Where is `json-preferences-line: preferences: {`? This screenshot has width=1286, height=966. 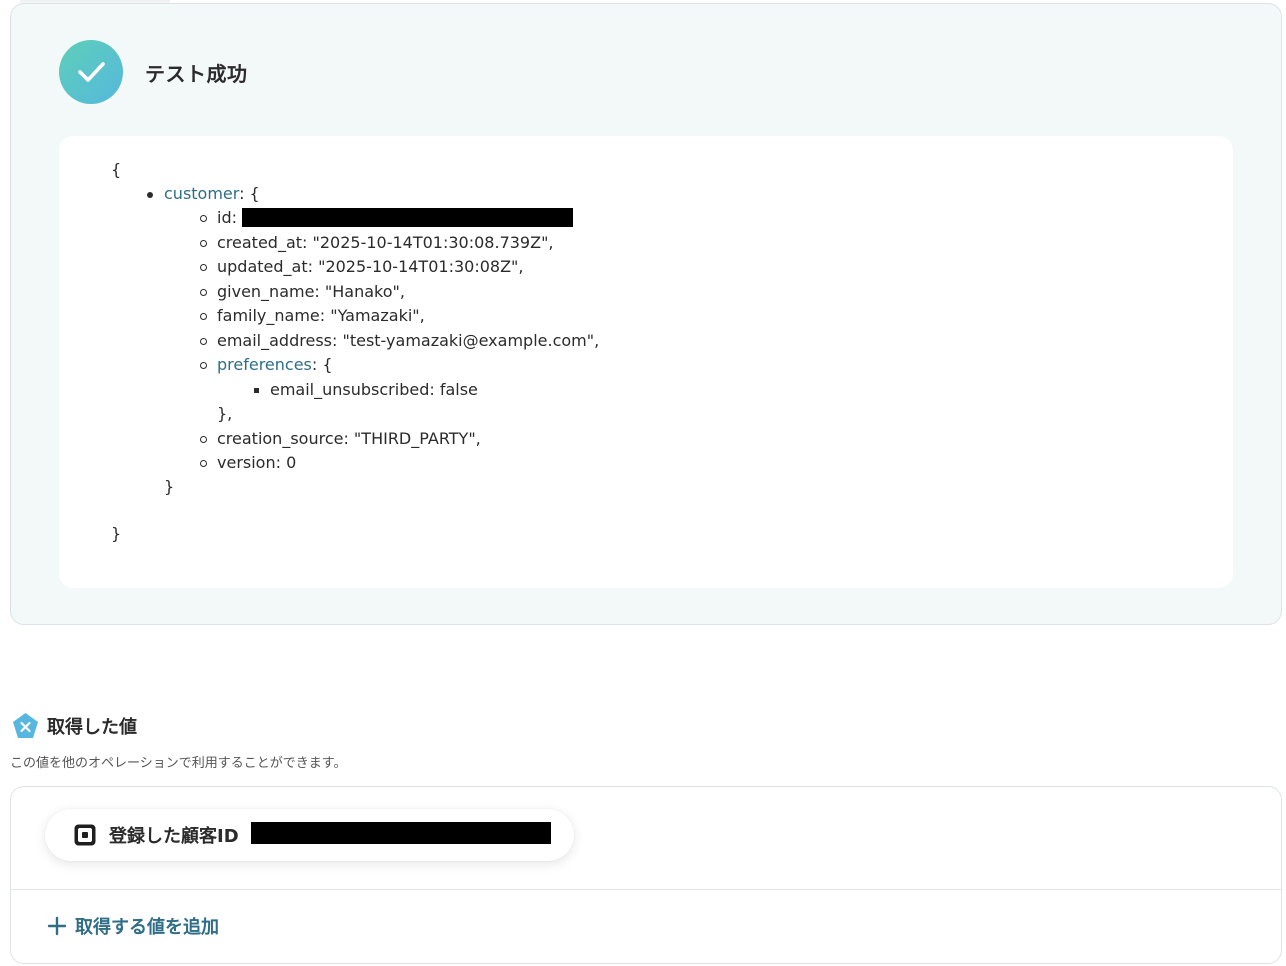 json-preferences-line: preferences: { is located at coordinates (275, 365).